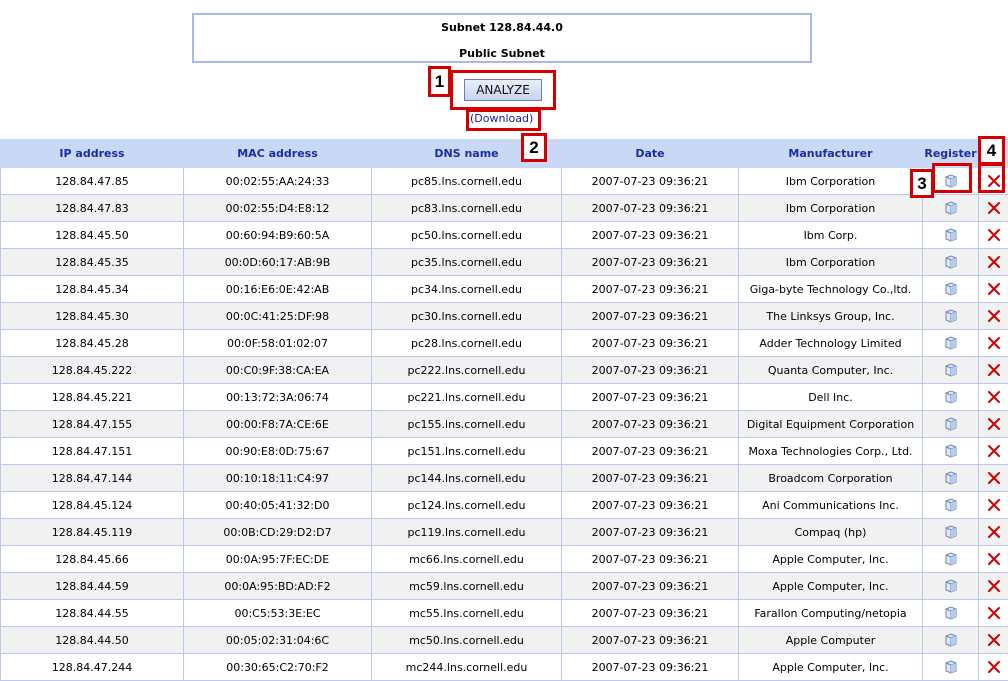 Image resolution: width=1008 pixels, height=681 pixels. What do you see at coordinates (92, 586) in the screenshot?
I see `cell-ip: 128.84.44.59` at bounding box center [92, 586].